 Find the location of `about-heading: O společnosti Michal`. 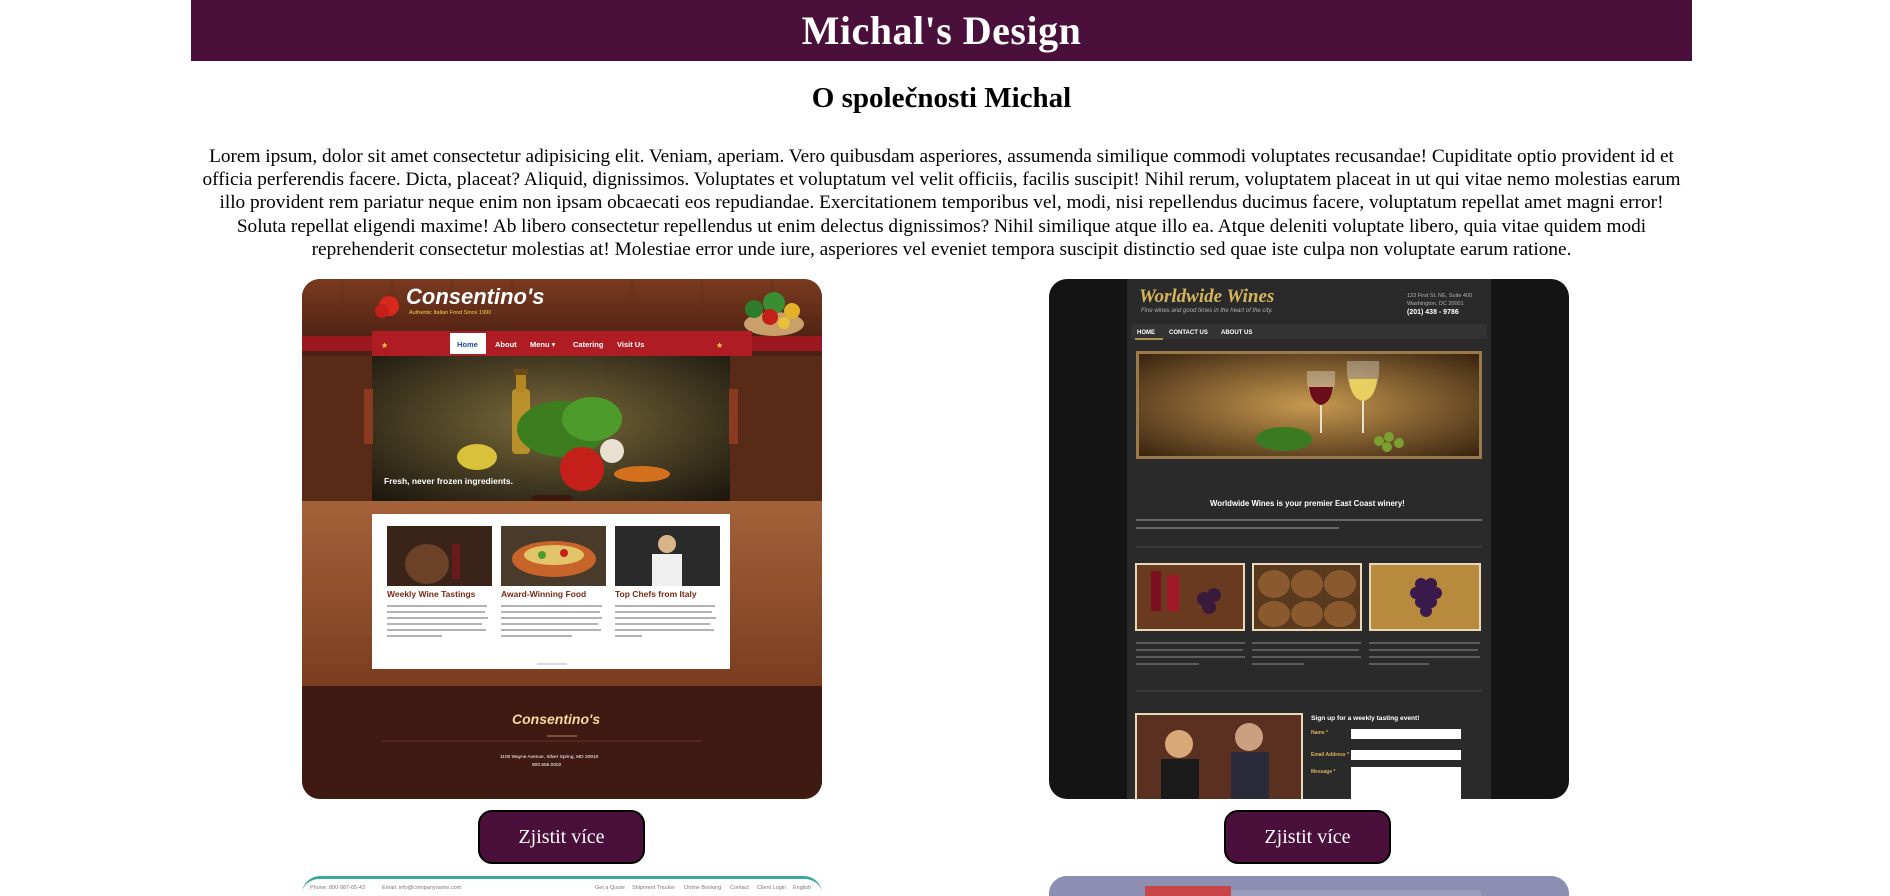

about-heading: O společnosti Michal is located at coordinates (941, 98).